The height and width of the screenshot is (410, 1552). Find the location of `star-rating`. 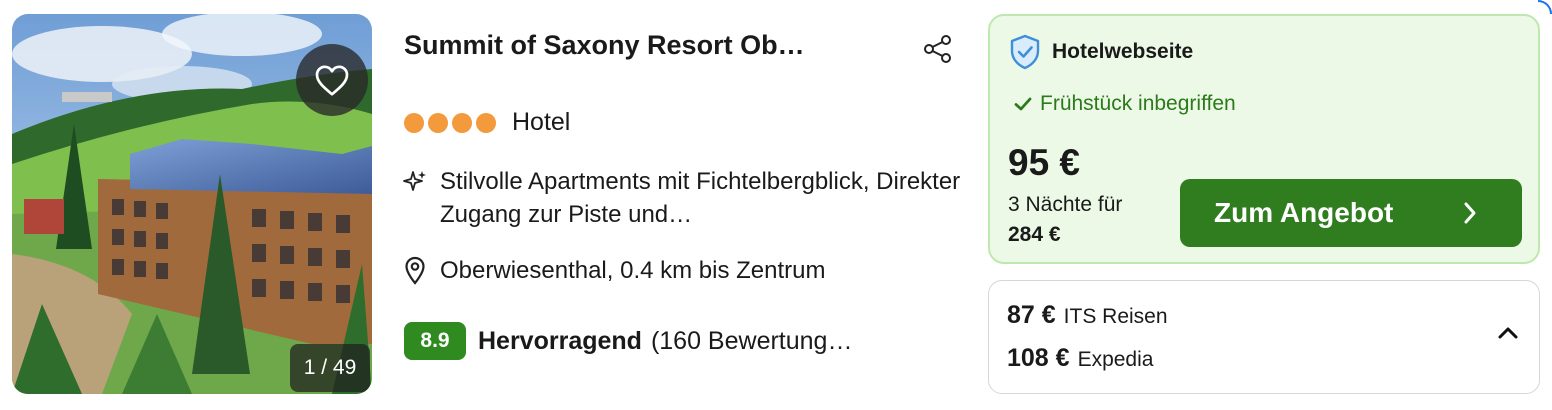

star-rating is located at coordinates (452, 122).